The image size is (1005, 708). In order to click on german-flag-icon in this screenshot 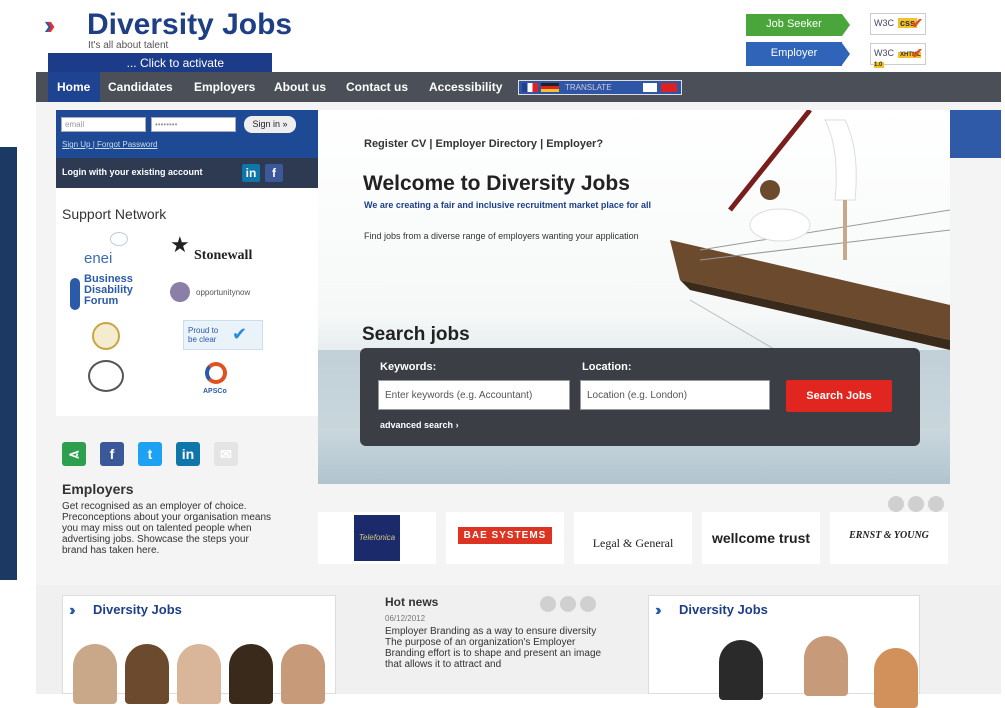, I will do `click(550, 87)`.